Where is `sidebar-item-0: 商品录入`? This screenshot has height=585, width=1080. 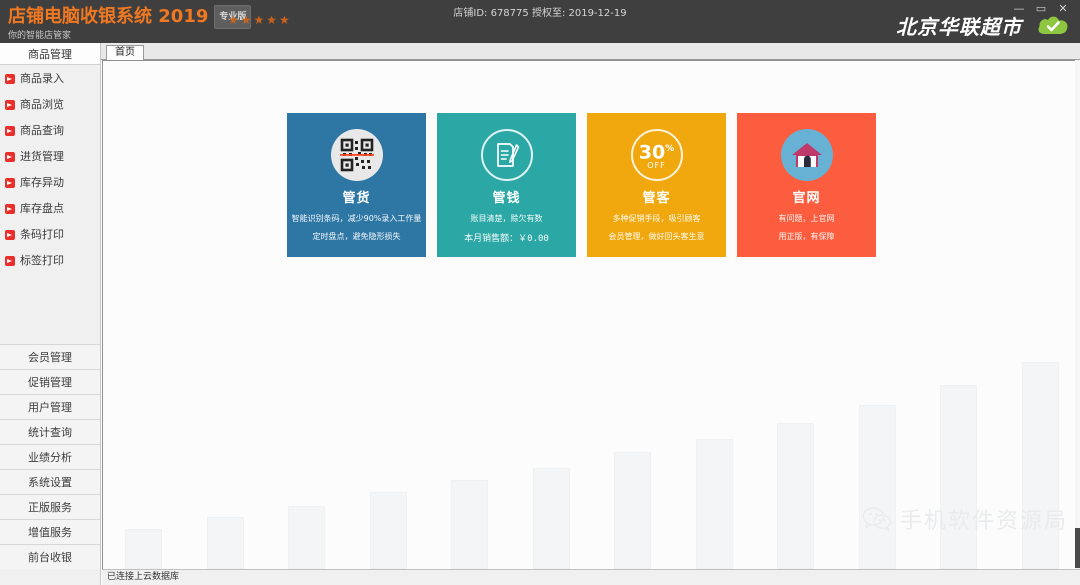 sidebar-item-0: 商品录入 is located at coordinates (50, 79).